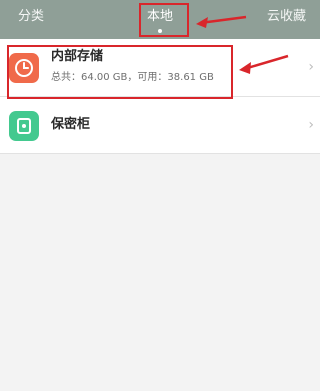 The height and width of the screenshot is (391, 320). I want to click on internal-storage-row: 内部存储 总共：64.00 GB，可用：38.61 GB ›, so click(160, 68).